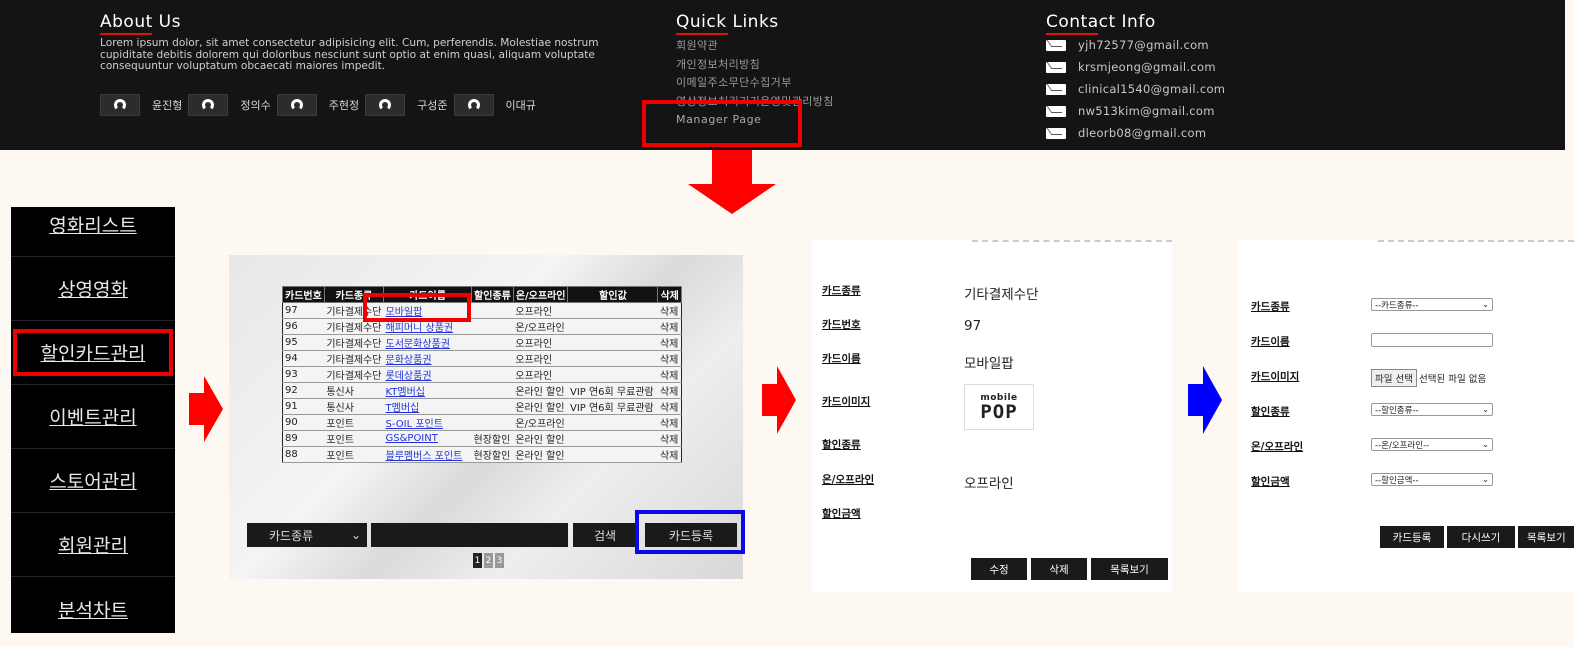 The width and height of the screenshot is (1574, 647). I want to click on table-row: 95 기타결제수단 도서문화상품권 오프라인 삭제, so click(482, 342).